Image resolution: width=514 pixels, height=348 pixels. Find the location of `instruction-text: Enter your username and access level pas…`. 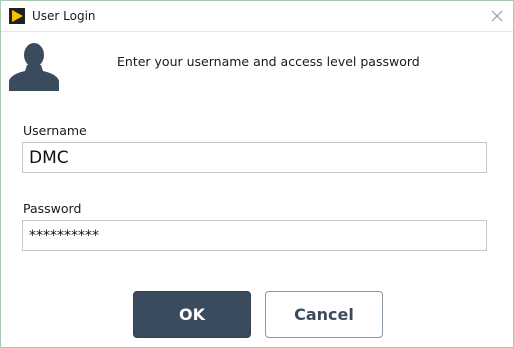

instruction-text: Enter your username and access level pas… is located at coordinates (268, 61).